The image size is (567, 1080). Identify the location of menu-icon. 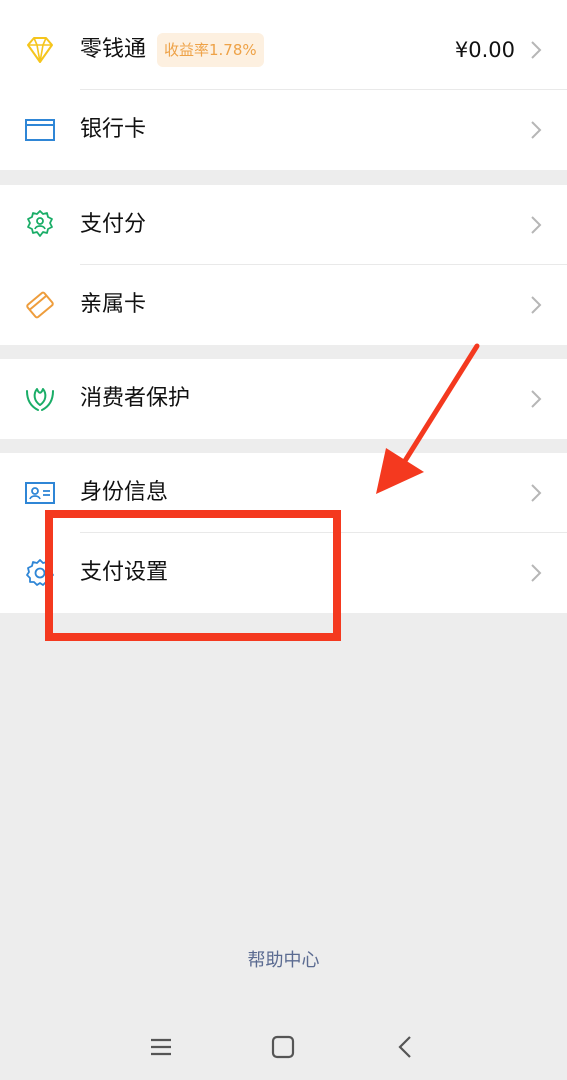
(161, 1047).